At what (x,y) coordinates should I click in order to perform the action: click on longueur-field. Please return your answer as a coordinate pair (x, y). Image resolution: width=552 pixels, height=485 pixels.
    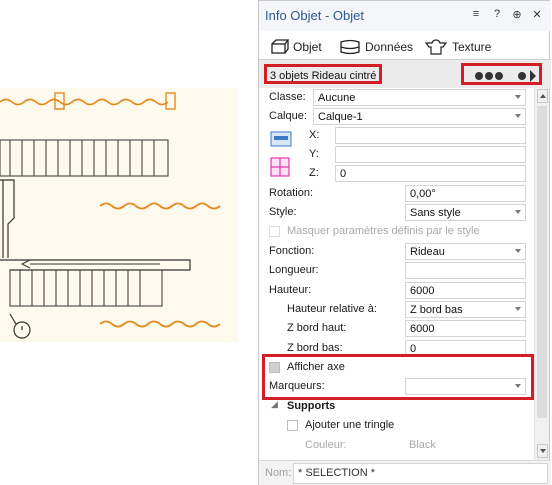
    Looking at the image, I should click on (465, 270).